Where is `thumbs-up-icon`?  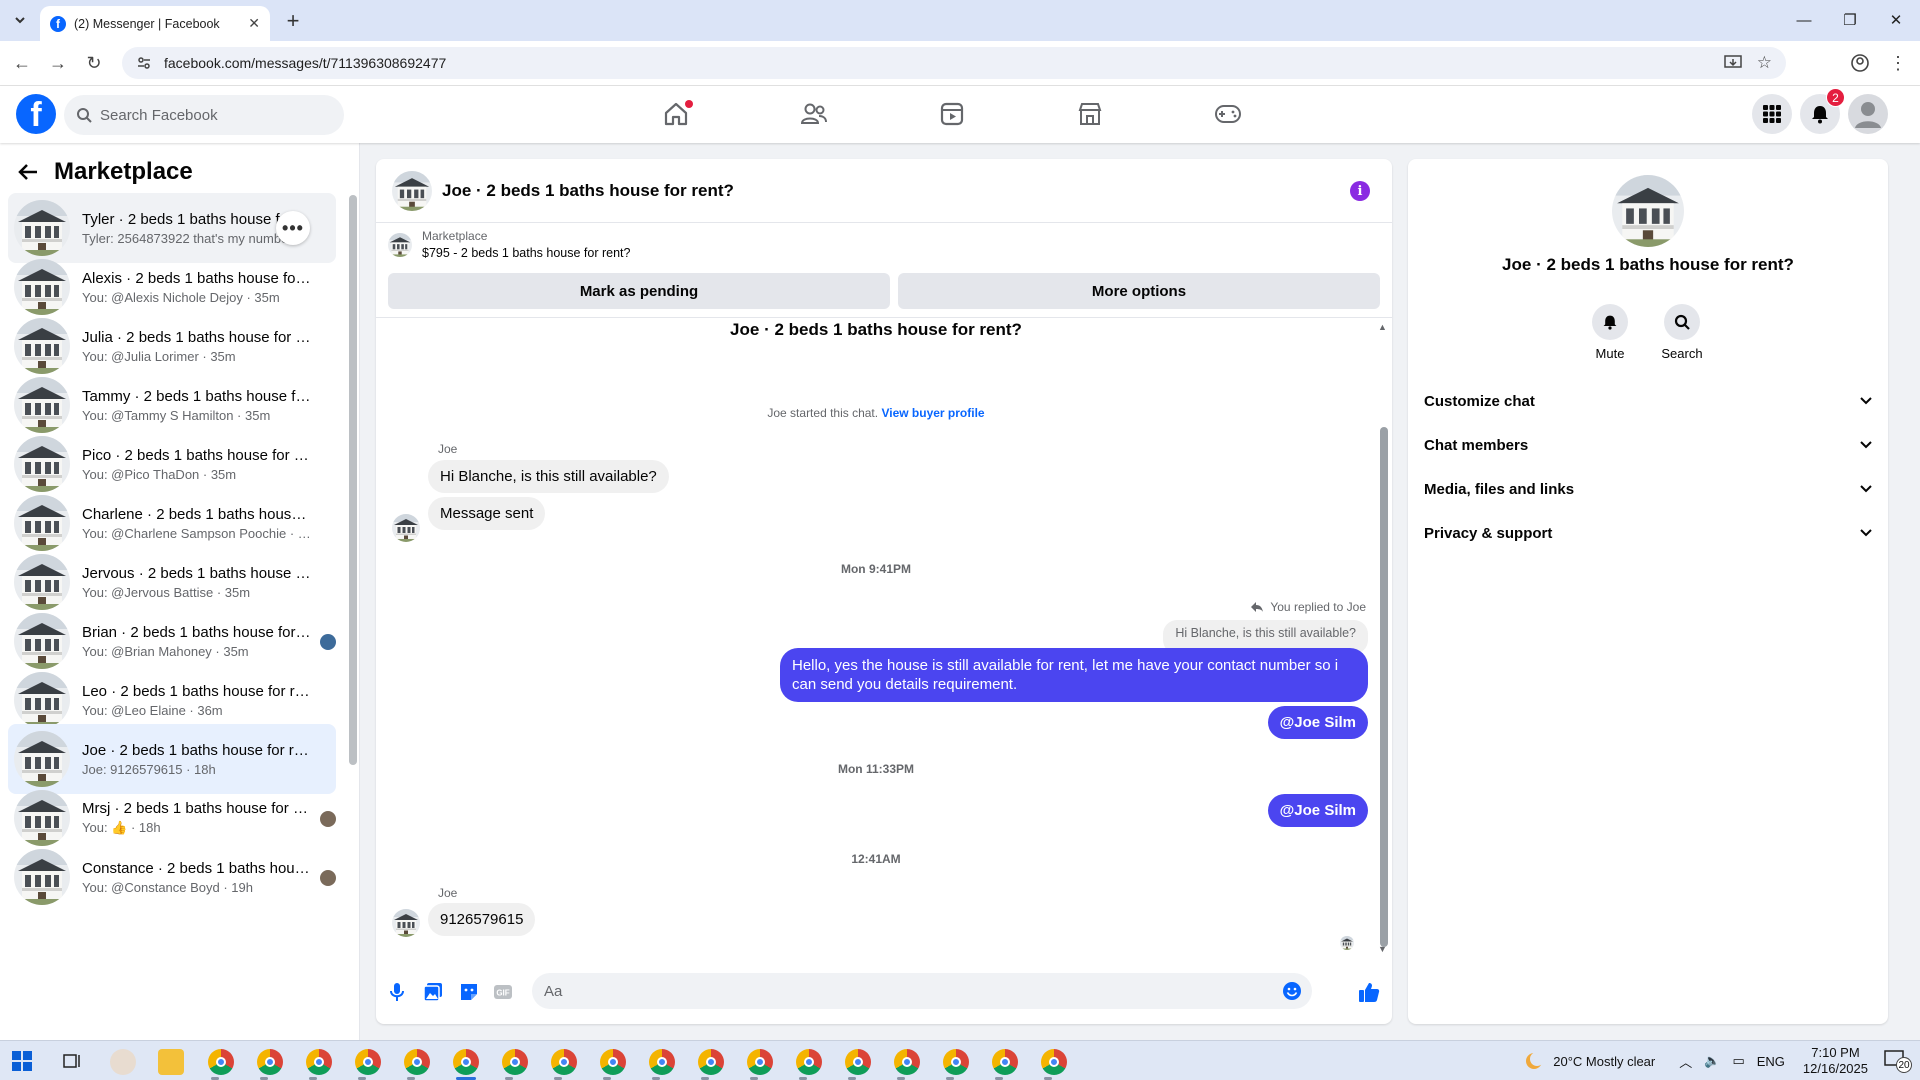 thumbs-up-icon is located at coordinates (1369, 992).